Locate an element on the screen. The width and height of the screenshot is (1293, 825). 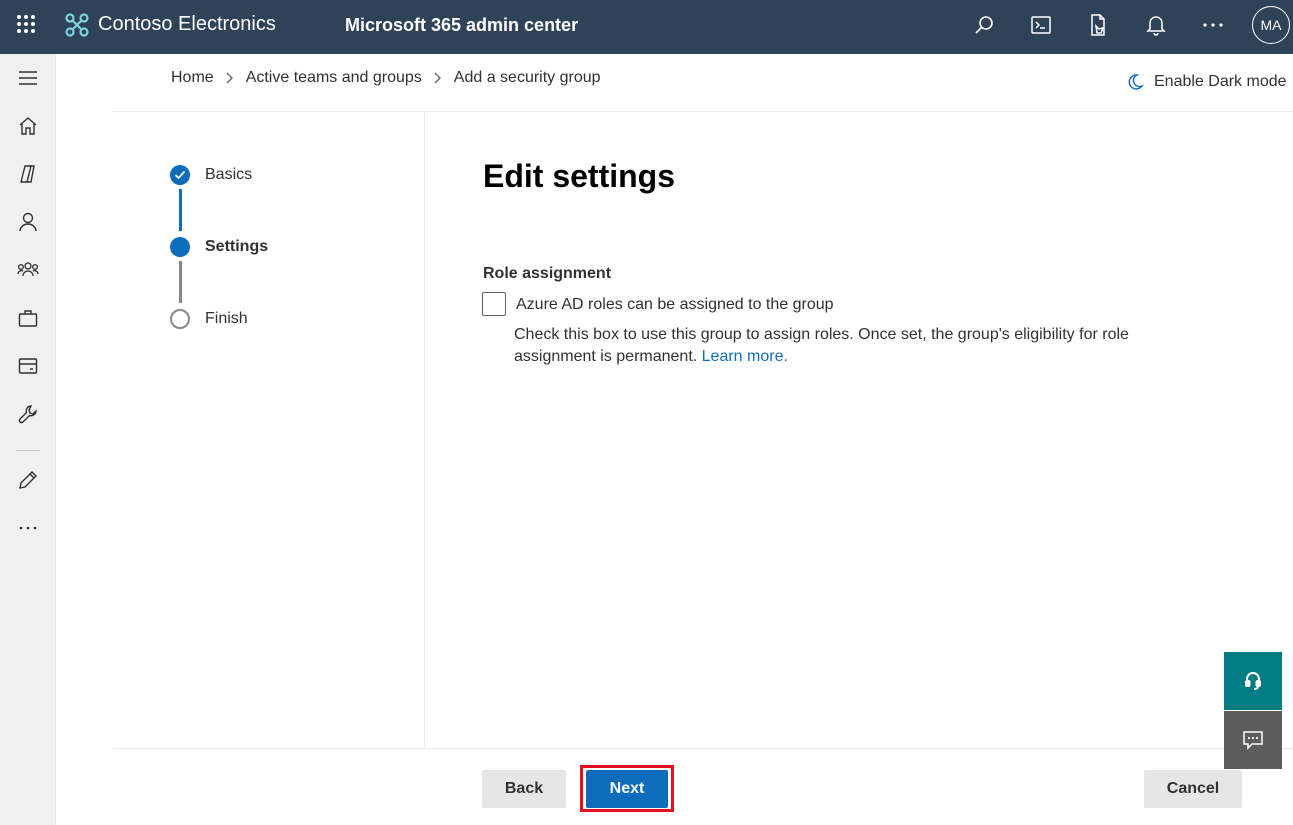
mobile-app-icon is located at coordinates (1098, 25).